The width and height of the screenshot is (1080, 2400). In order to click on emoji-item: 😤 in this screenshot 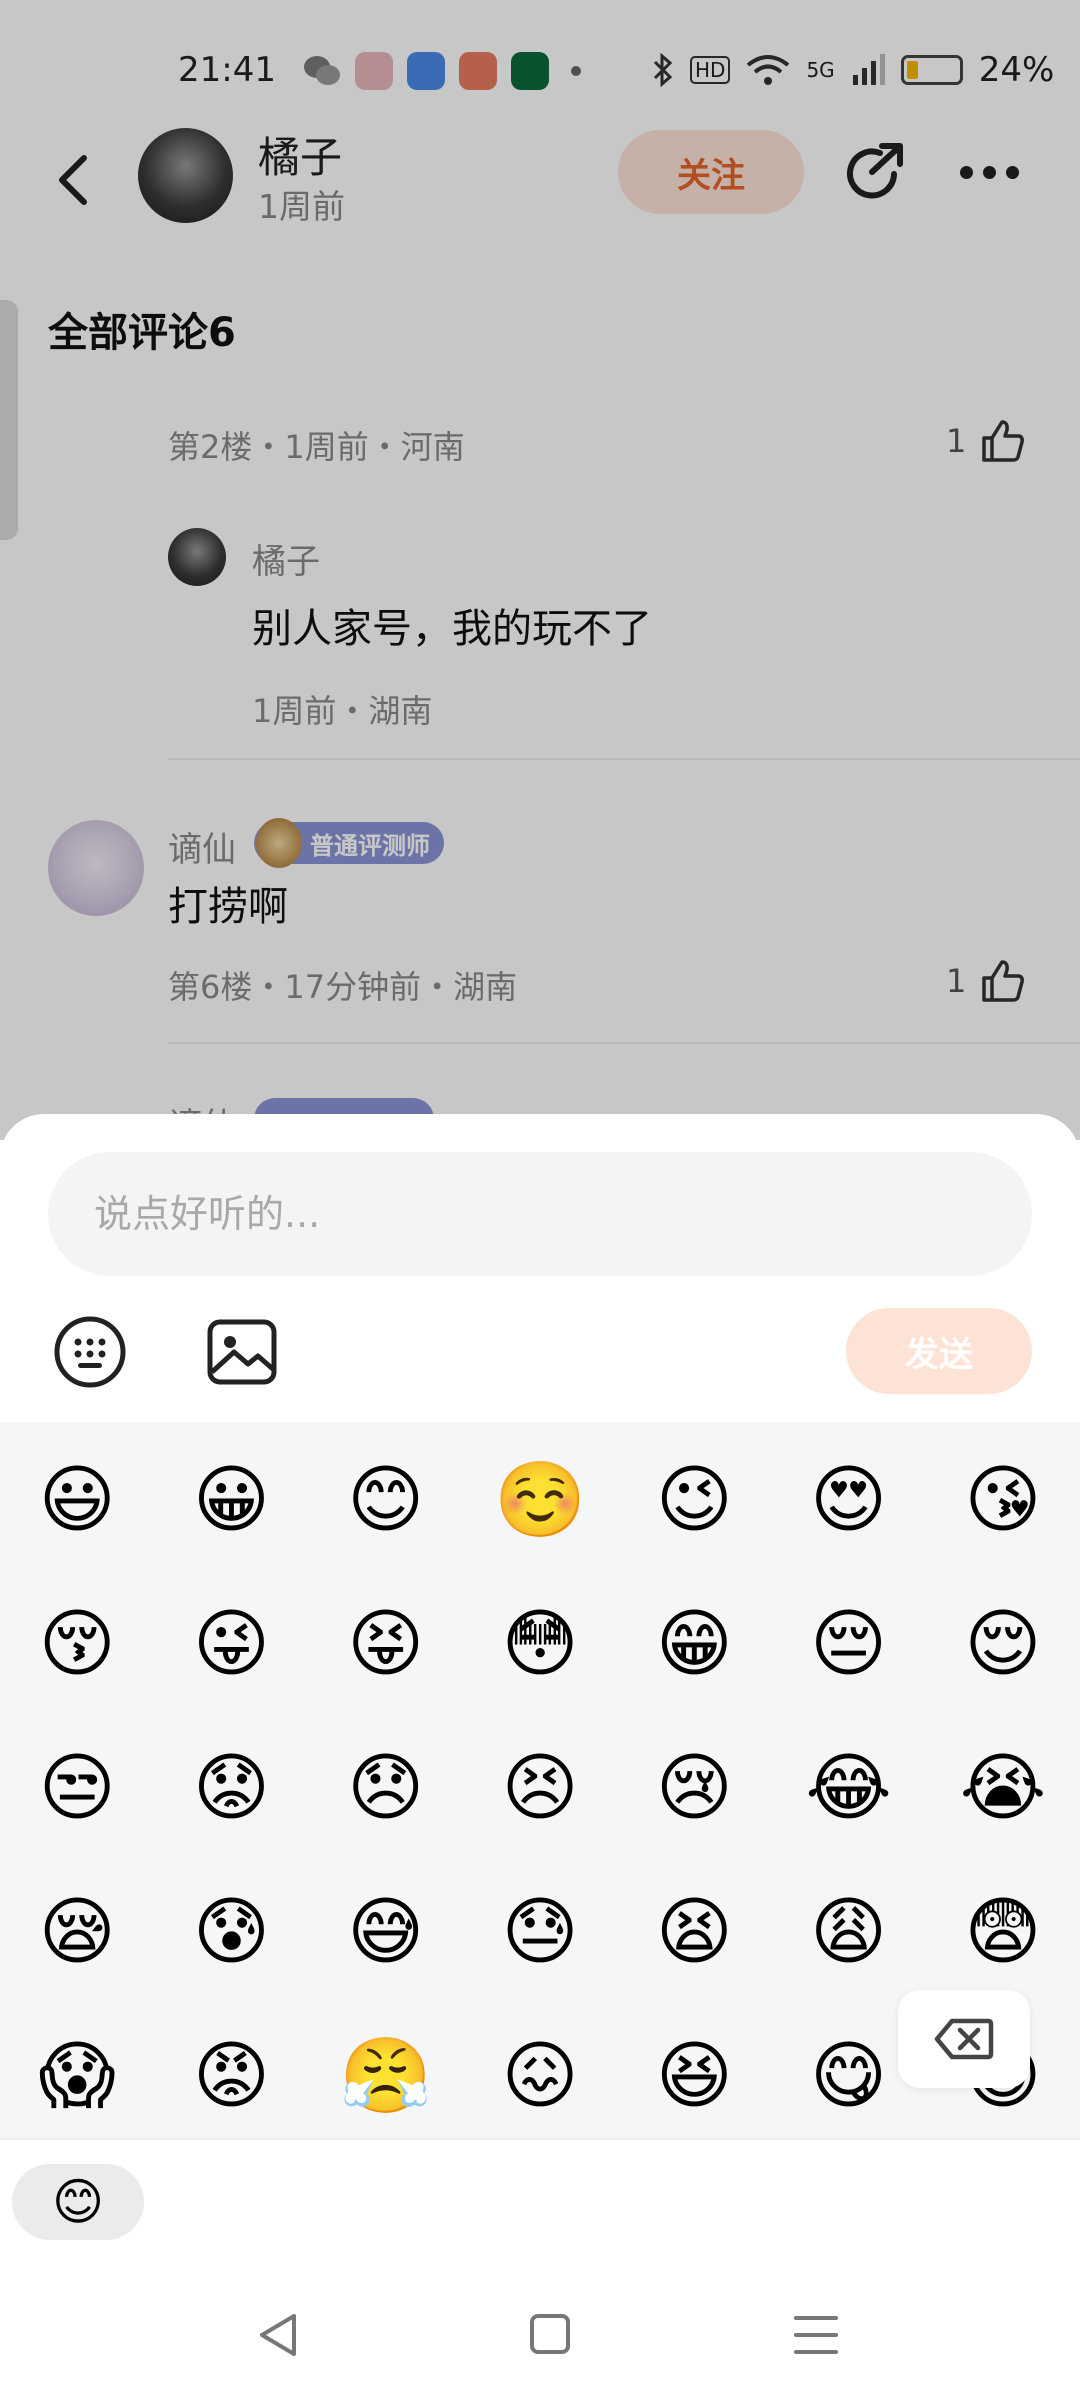, I will do `click(386, 2071)`.